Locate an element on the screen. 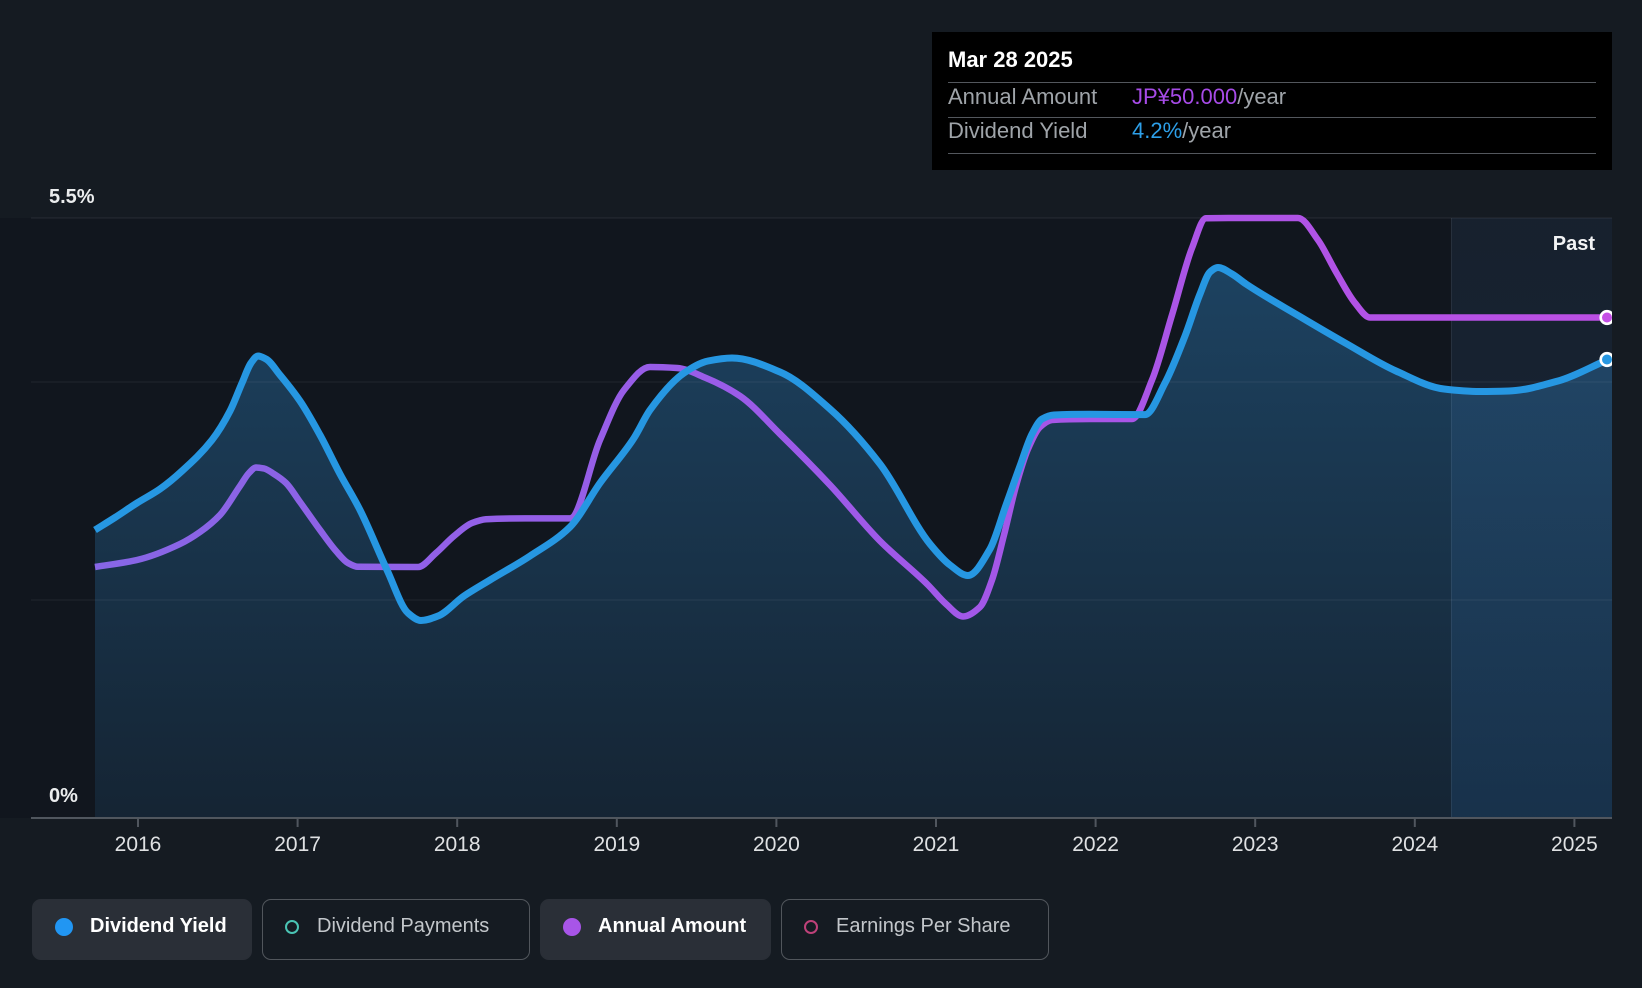  svg-text: 2024 is located at coordinates (1414, 844).